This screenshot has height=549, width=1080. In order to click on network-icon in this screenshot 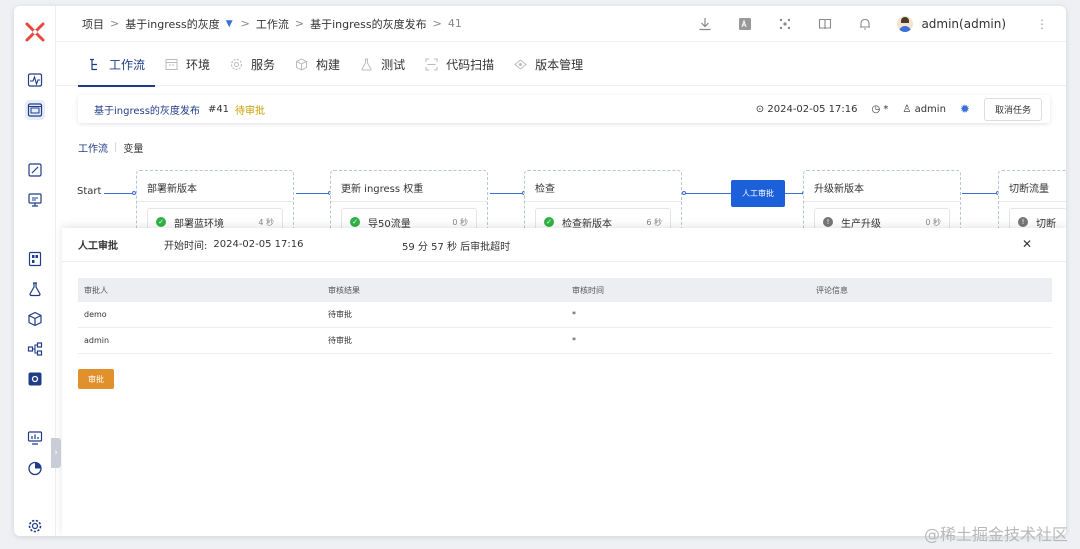, I will do `click(35, 349)`.